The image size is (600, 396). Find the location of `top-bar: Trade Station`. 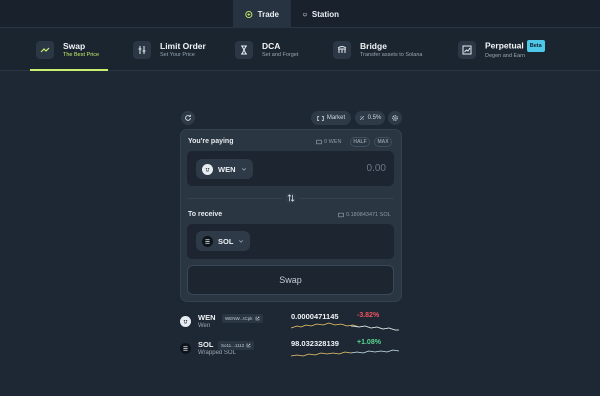

top-bar: Trade Station is located at coordinates (300, 14).